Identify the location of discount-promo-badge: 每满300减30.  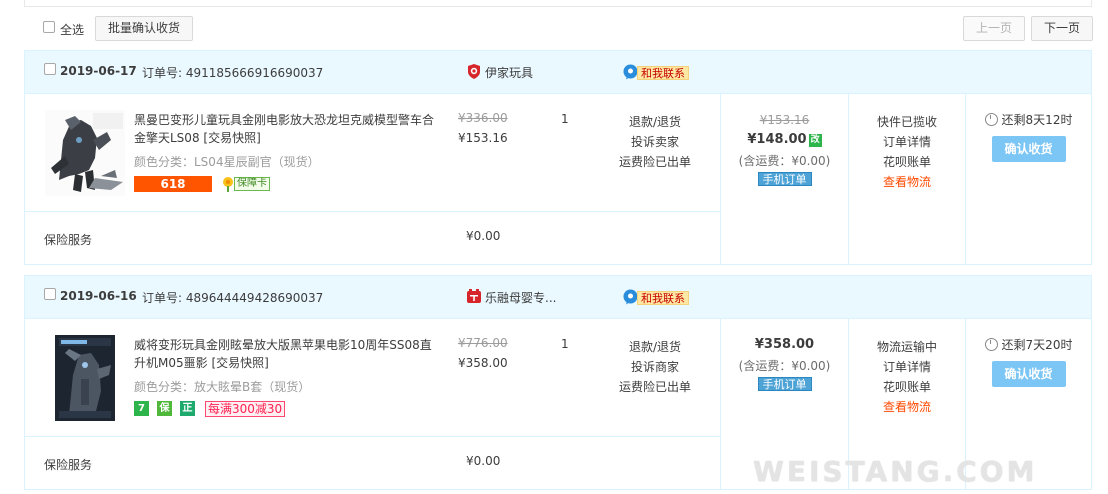
(245, 409).